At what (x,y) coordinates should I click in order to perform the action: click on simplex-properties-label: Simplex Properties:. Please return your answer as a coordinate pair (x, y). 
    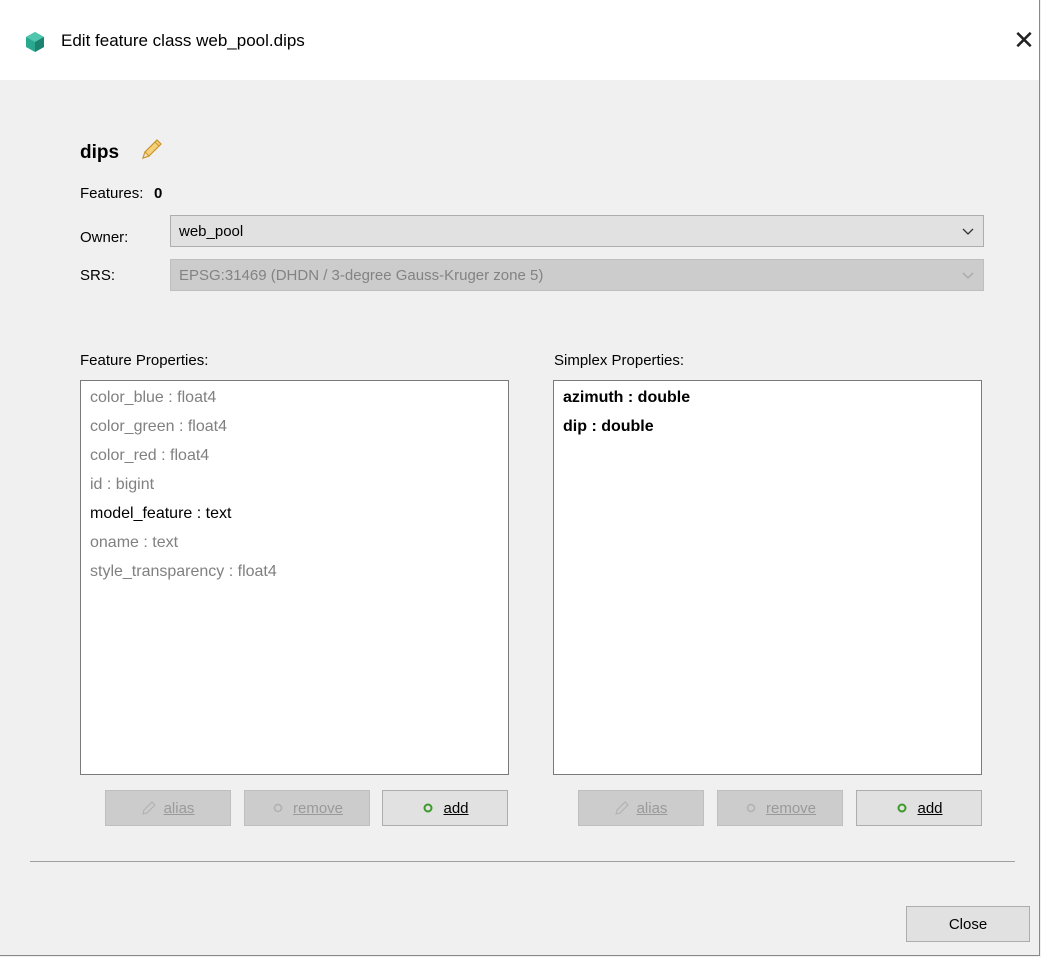
    Looking at the image, I should click on (619, 360).